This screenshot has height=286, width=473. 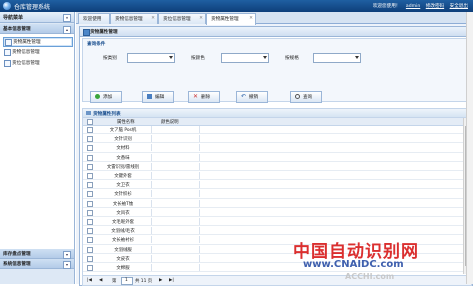 I want to click on sidebar-item-label: 货物信息管理, so click(x=26, y=52).